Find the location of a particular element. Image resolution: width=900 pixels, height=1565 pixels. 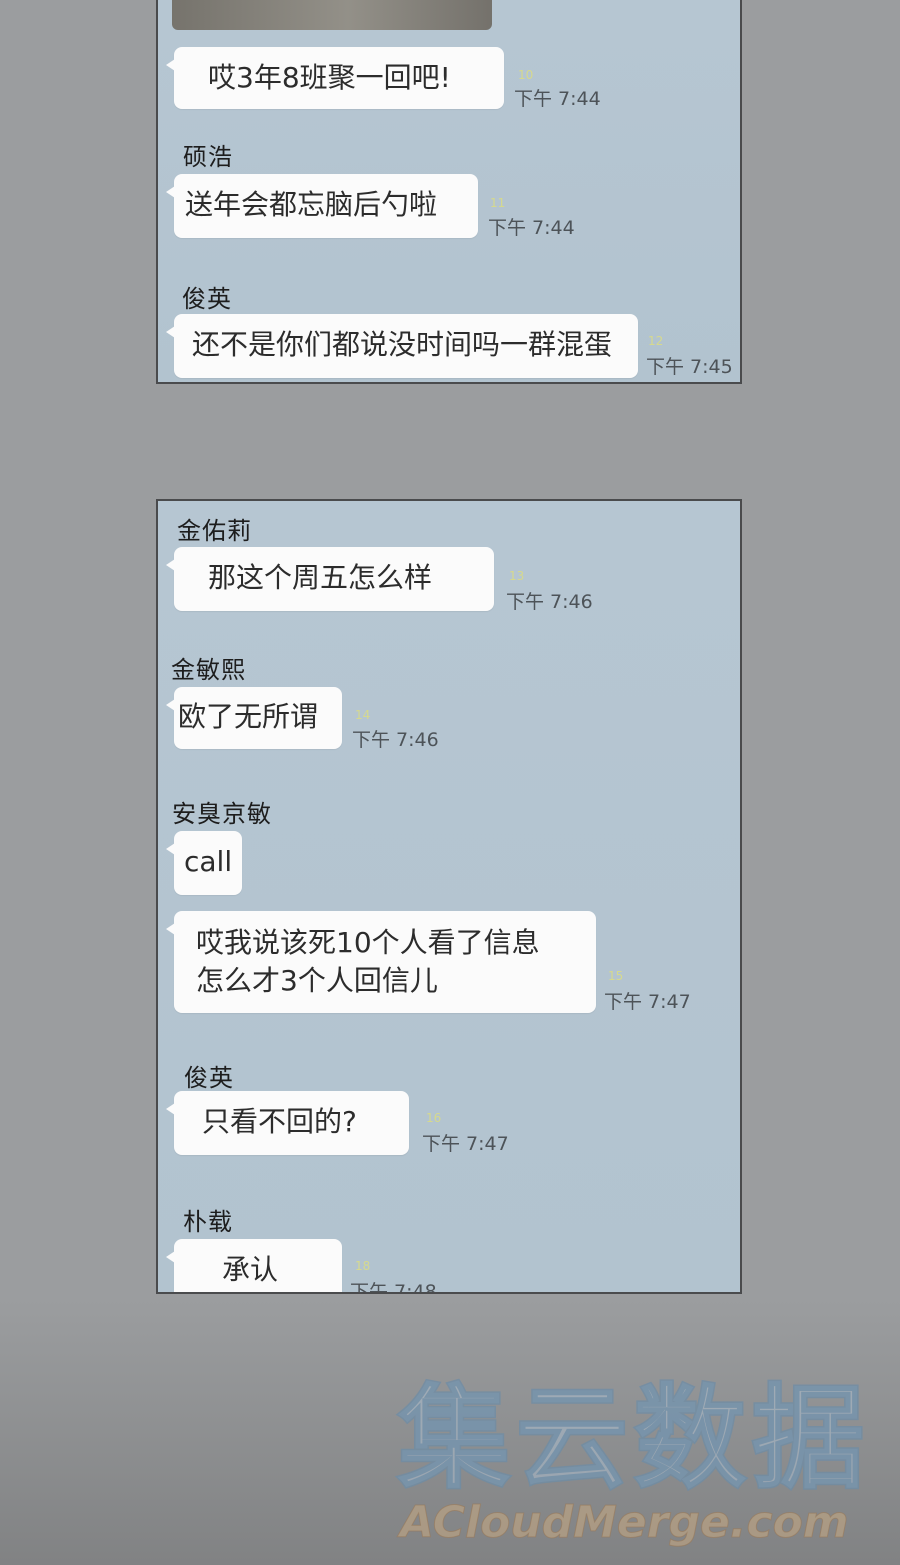

sender-name: 安臭京敏 is located at coordinates (222, 814).